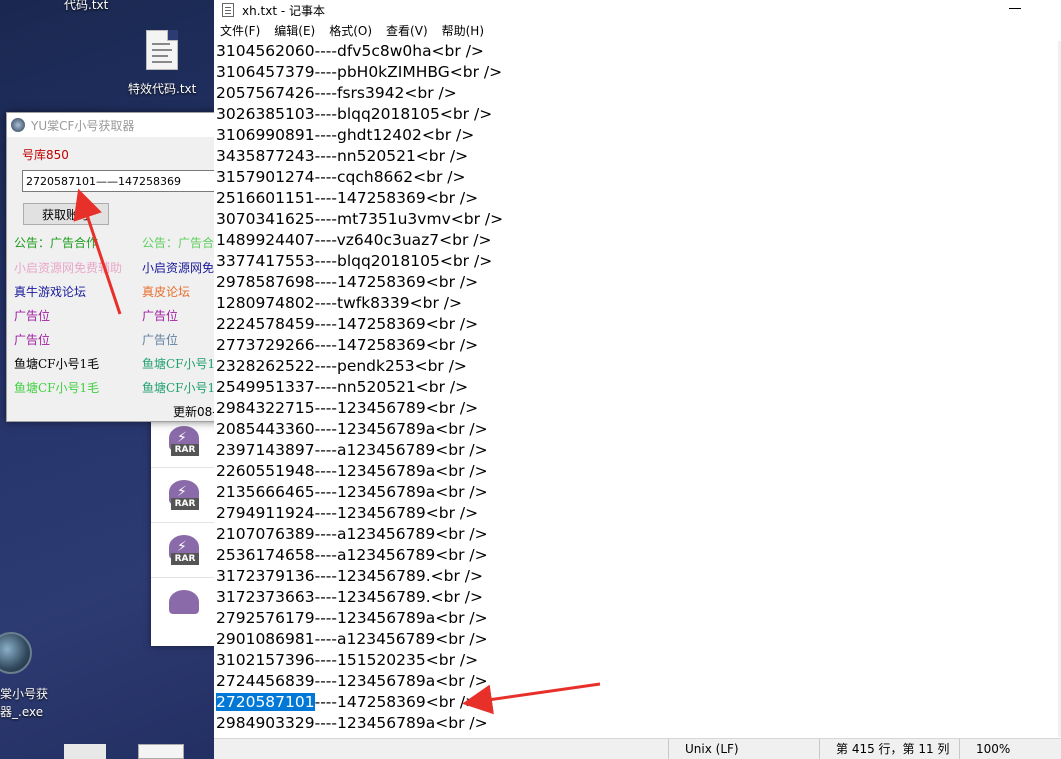 This screenshot has width=1061, height=759. Describe the element at coordinates (347, 198) in the screenshot. I see `text-line: 2516601151----147258369<br />` at that location.